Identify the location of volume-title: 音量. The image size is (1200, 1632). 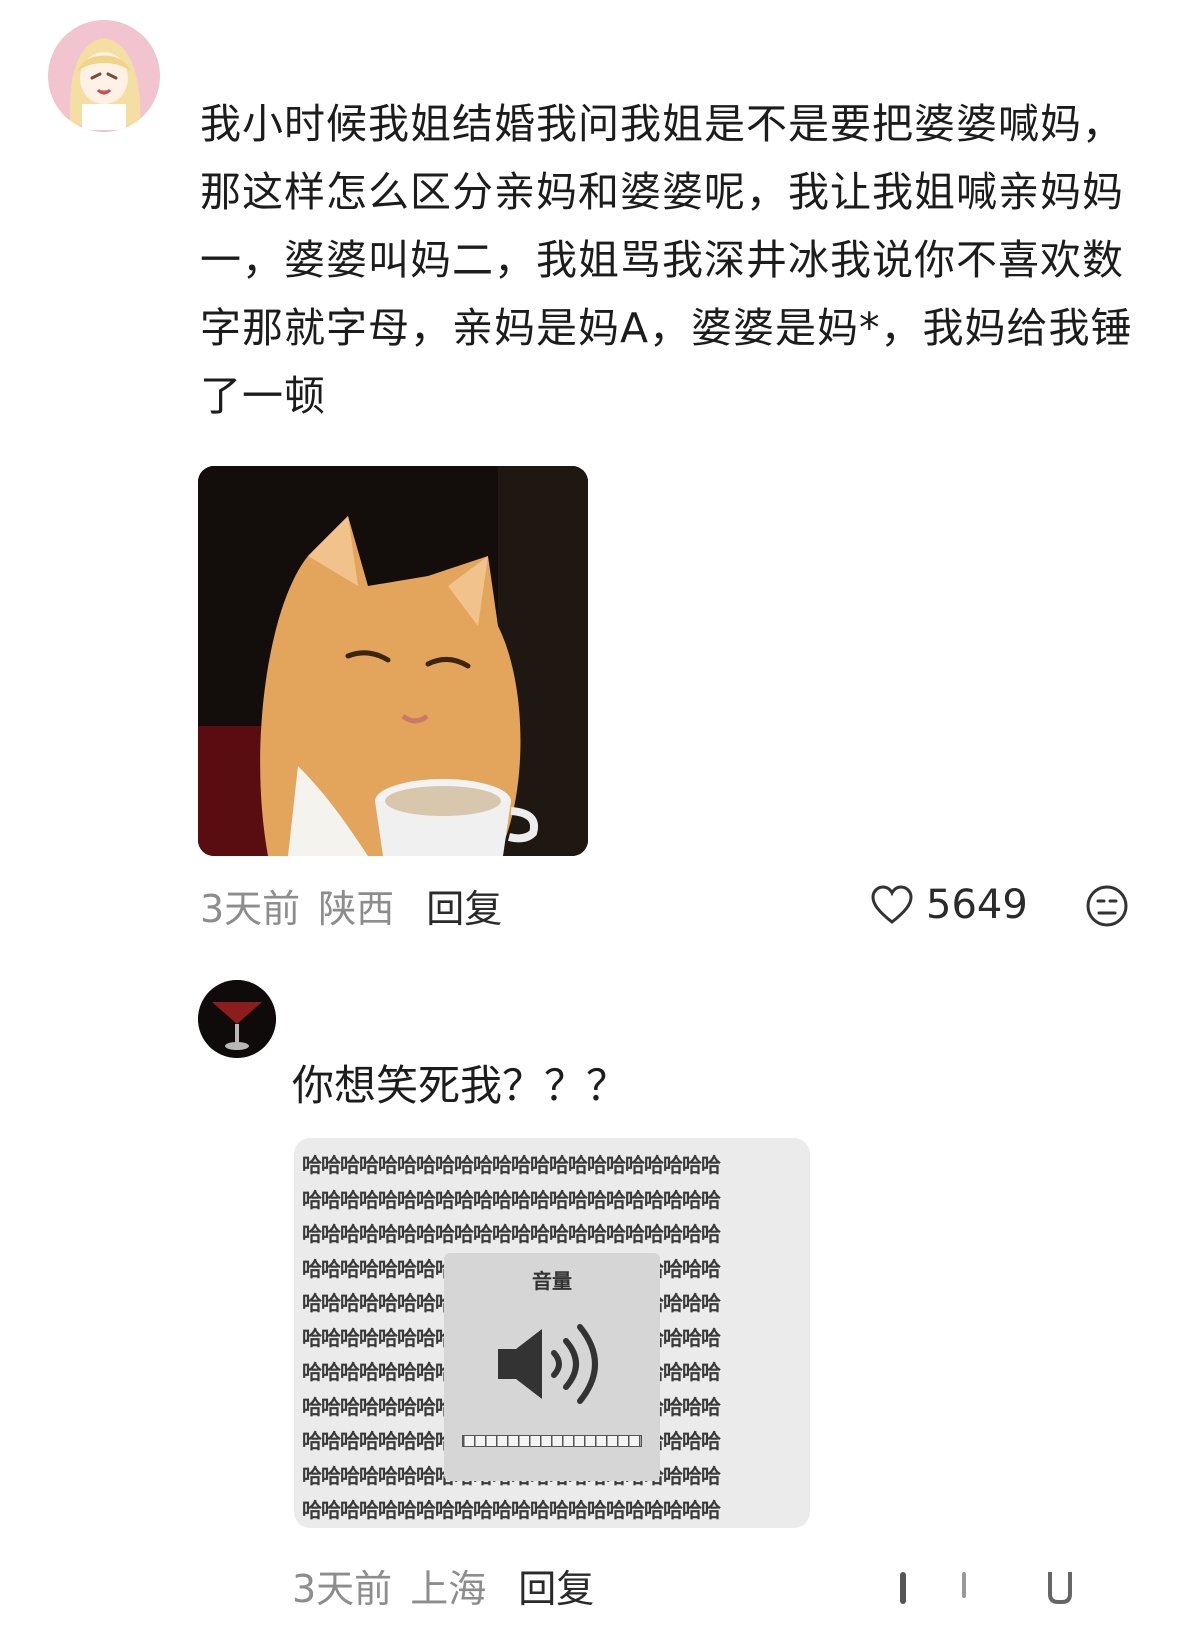
(552, 1281).